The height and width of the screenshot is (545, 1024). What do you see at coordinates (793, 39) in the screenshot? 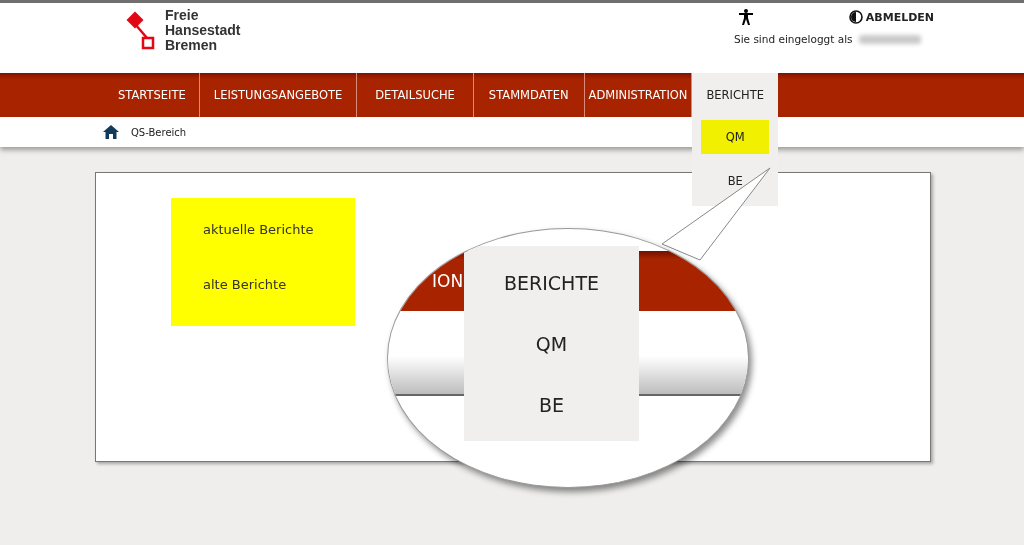
I see `login-info-text: Sie sind eingeloggt als` at bounding box center [793, 39].